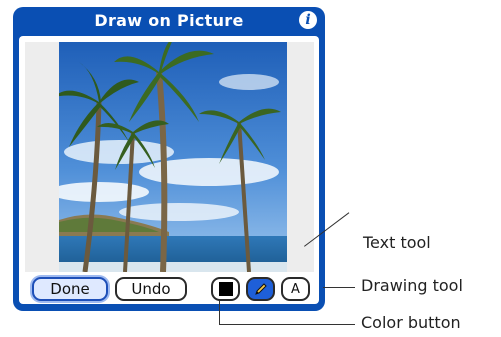 The image size is (501, 337). I want to click on title-bar: Draw on Picture i, so click(169, 20).